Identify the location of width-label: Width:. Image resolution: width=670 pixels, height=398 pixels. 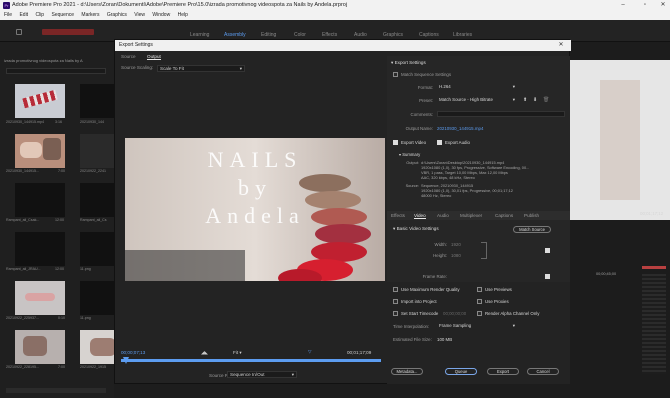
(440, 244).